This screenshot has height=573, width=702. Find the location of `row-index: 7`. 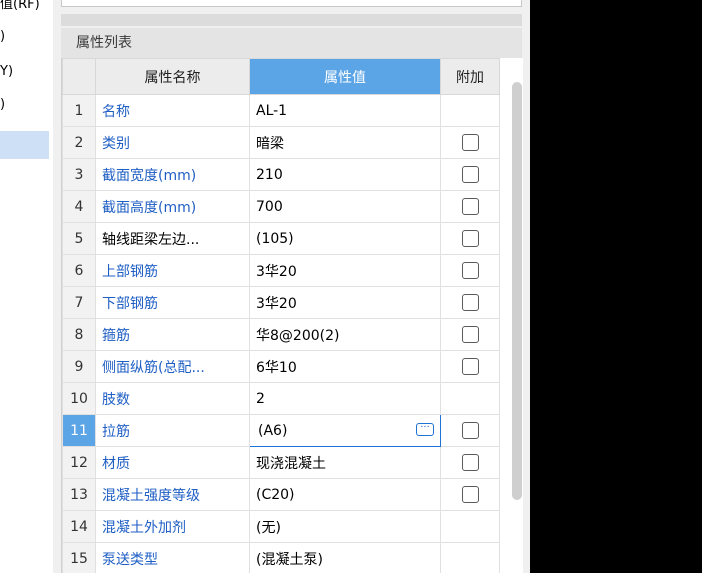

row-index: 7 is located at coordinates (79, 302).